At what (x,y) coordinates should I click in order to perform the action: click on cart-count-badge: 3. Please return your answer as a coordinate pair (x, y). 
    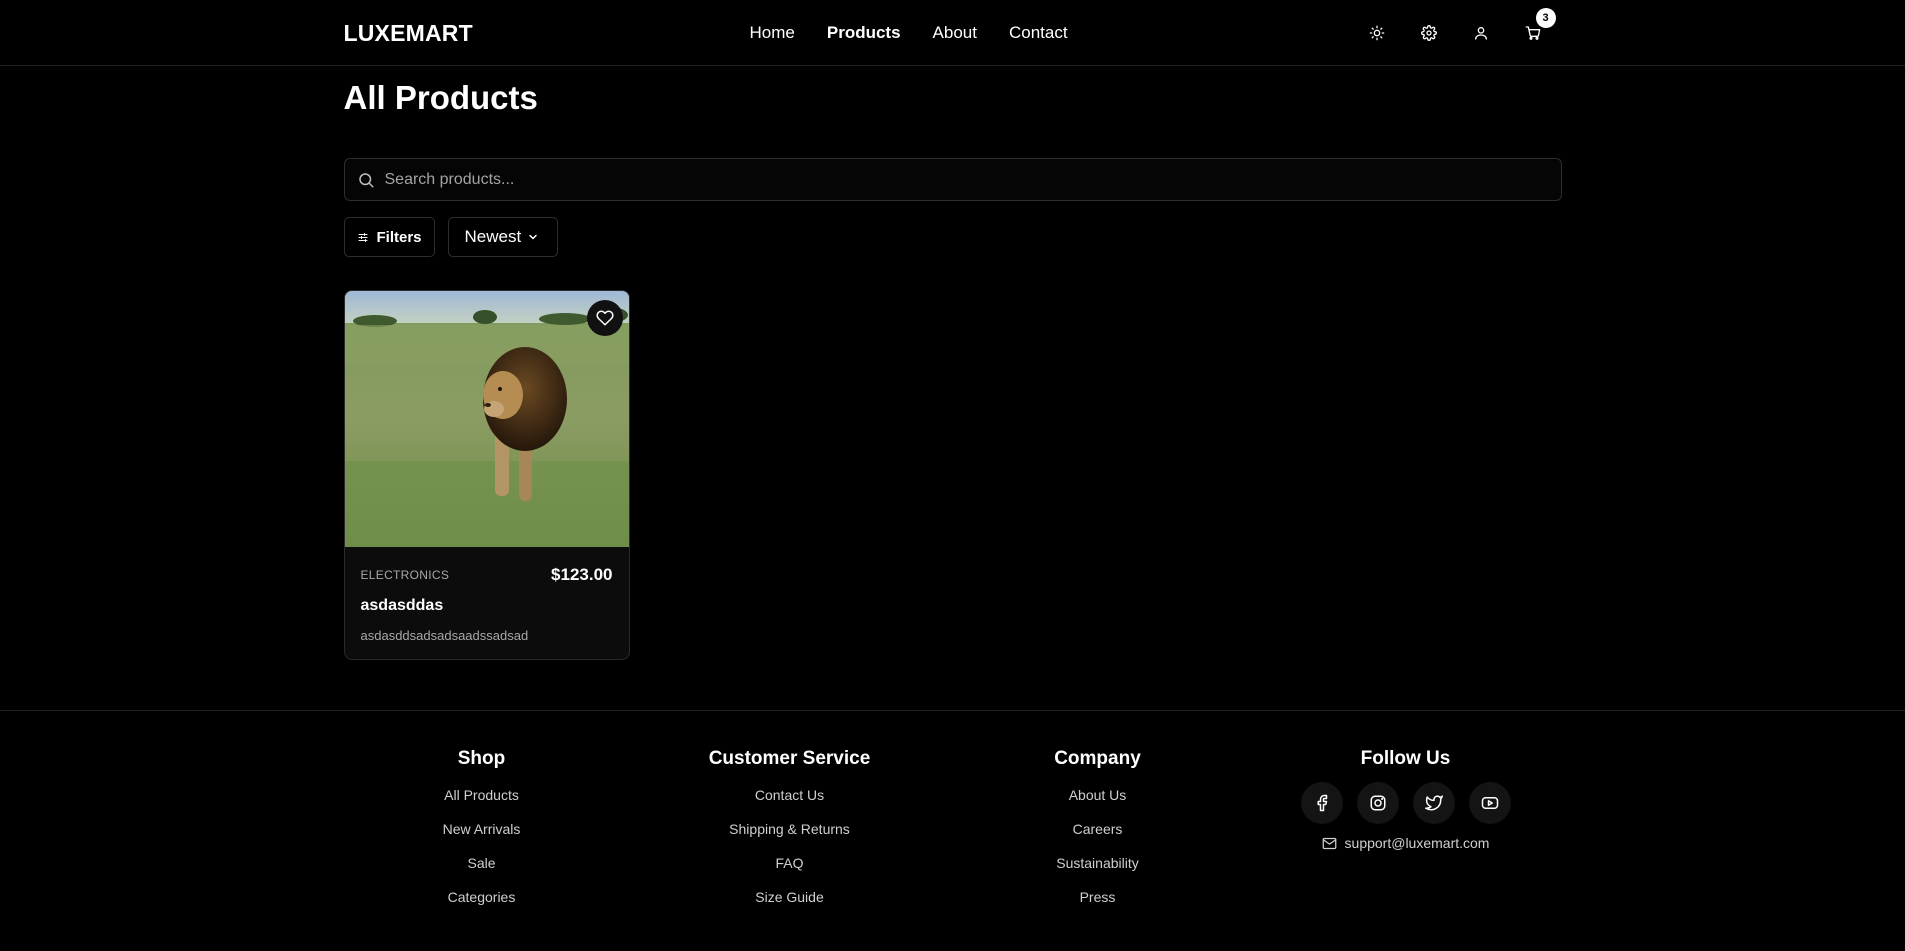
    Looking at the image, I should click on (1545, 18).